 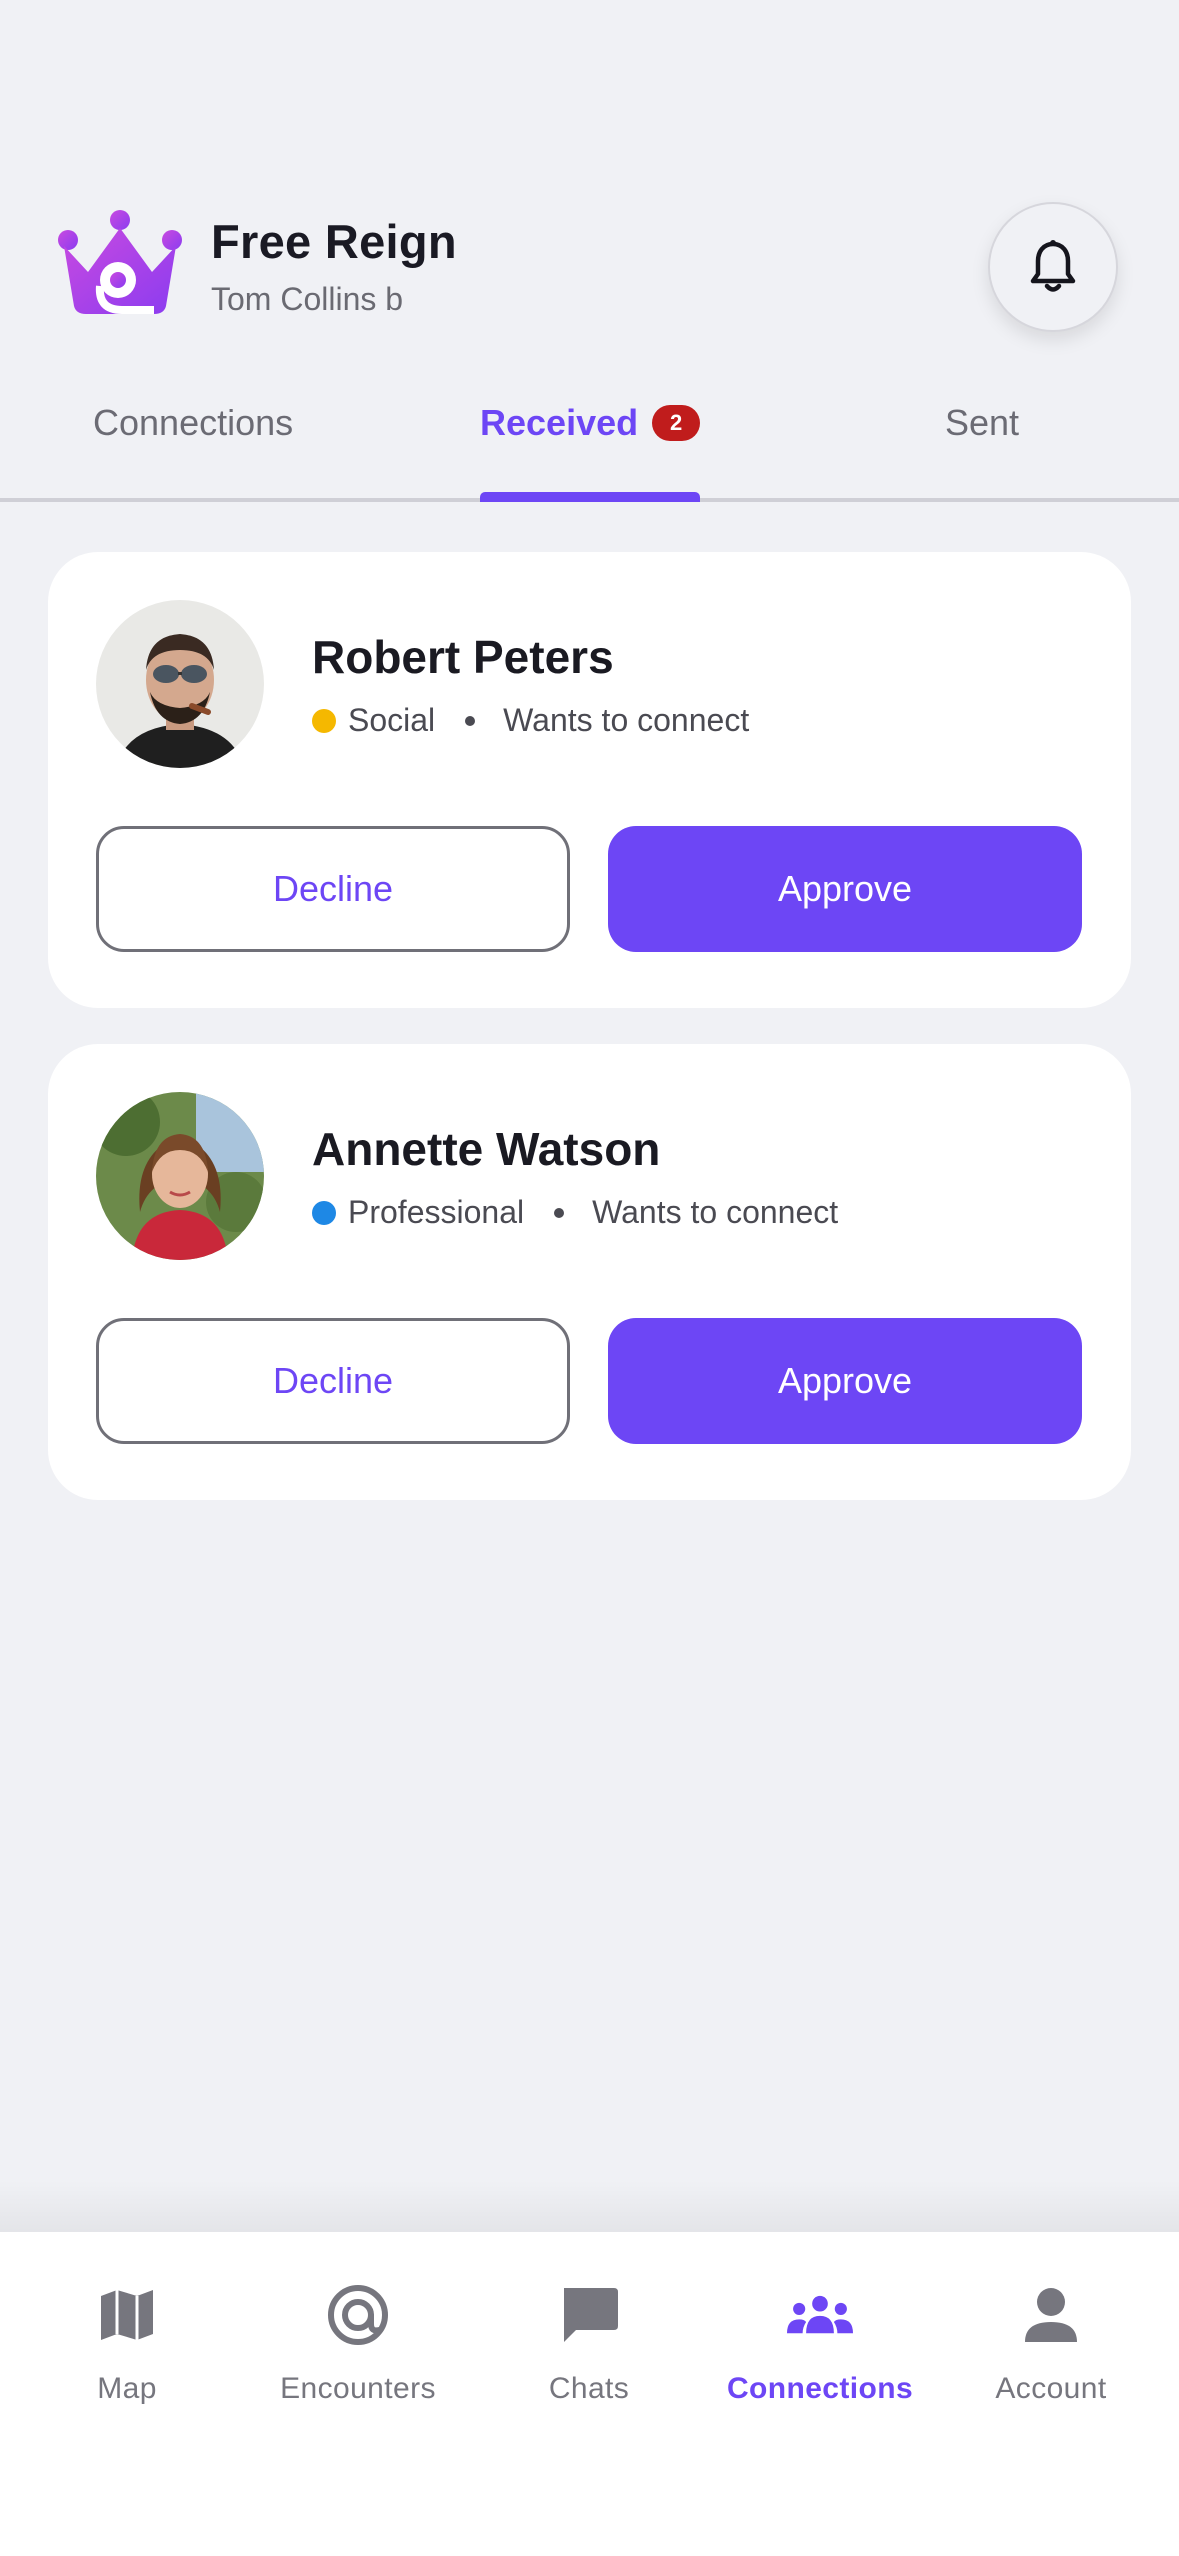 I want to click on category-label: Professional, so click(x=436, y=1212).